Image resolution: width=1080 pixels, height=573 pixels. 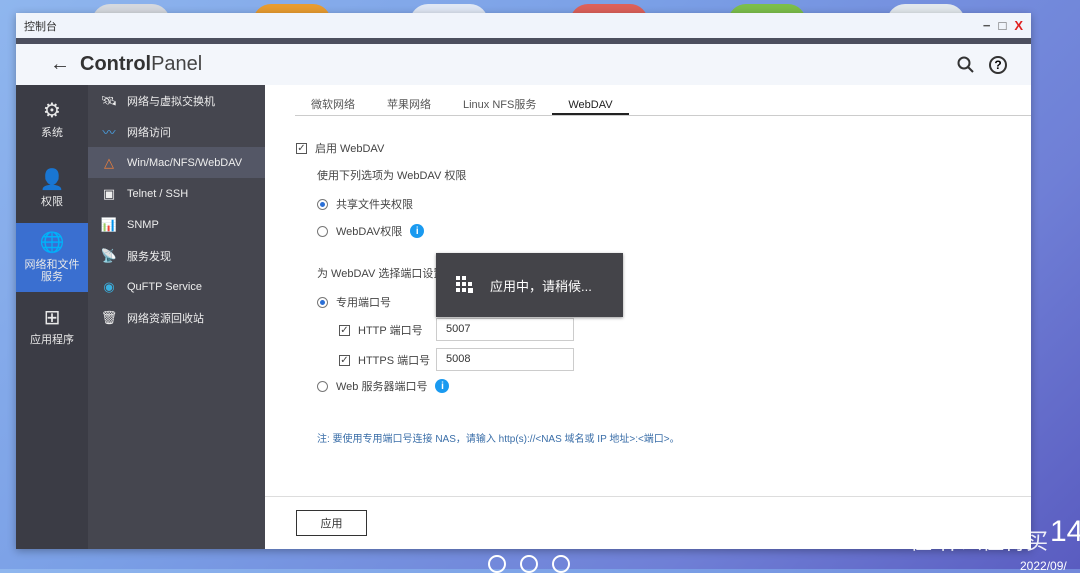 I want to click on nav-permissions: 👤 权限, so click(x=52, y=188).